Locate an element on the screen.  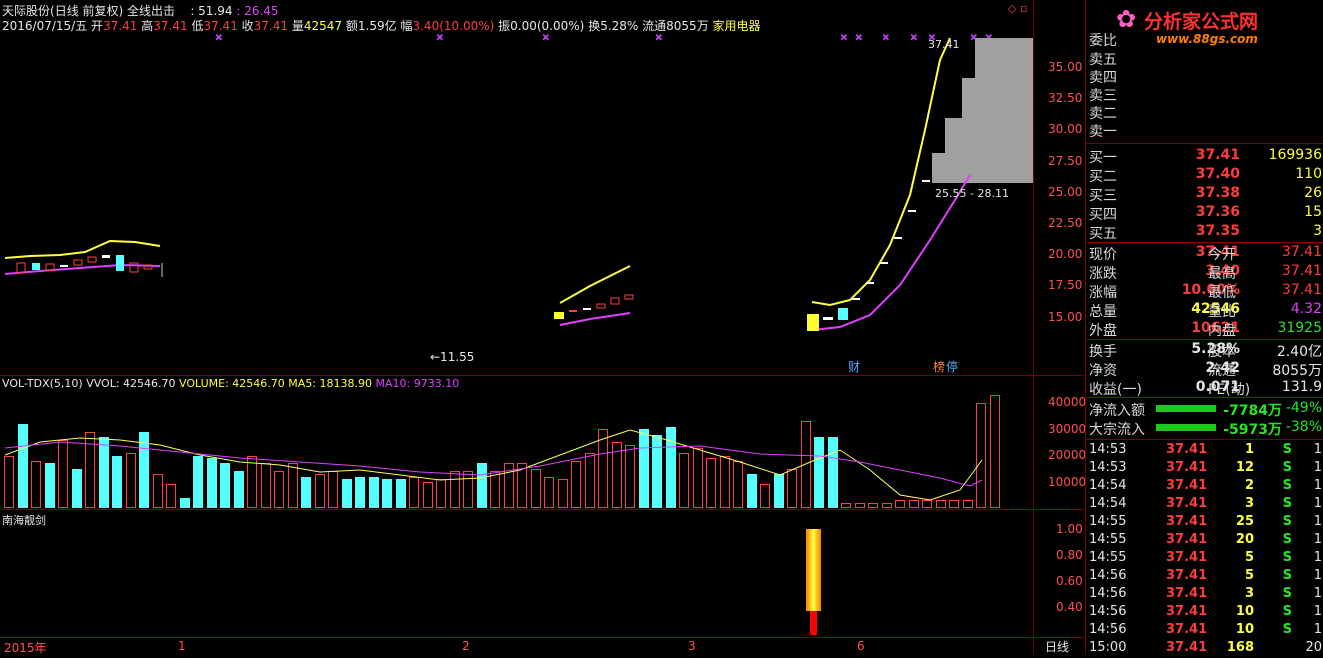
price-tick: 22.50 is located at coordinates (1065, 223).